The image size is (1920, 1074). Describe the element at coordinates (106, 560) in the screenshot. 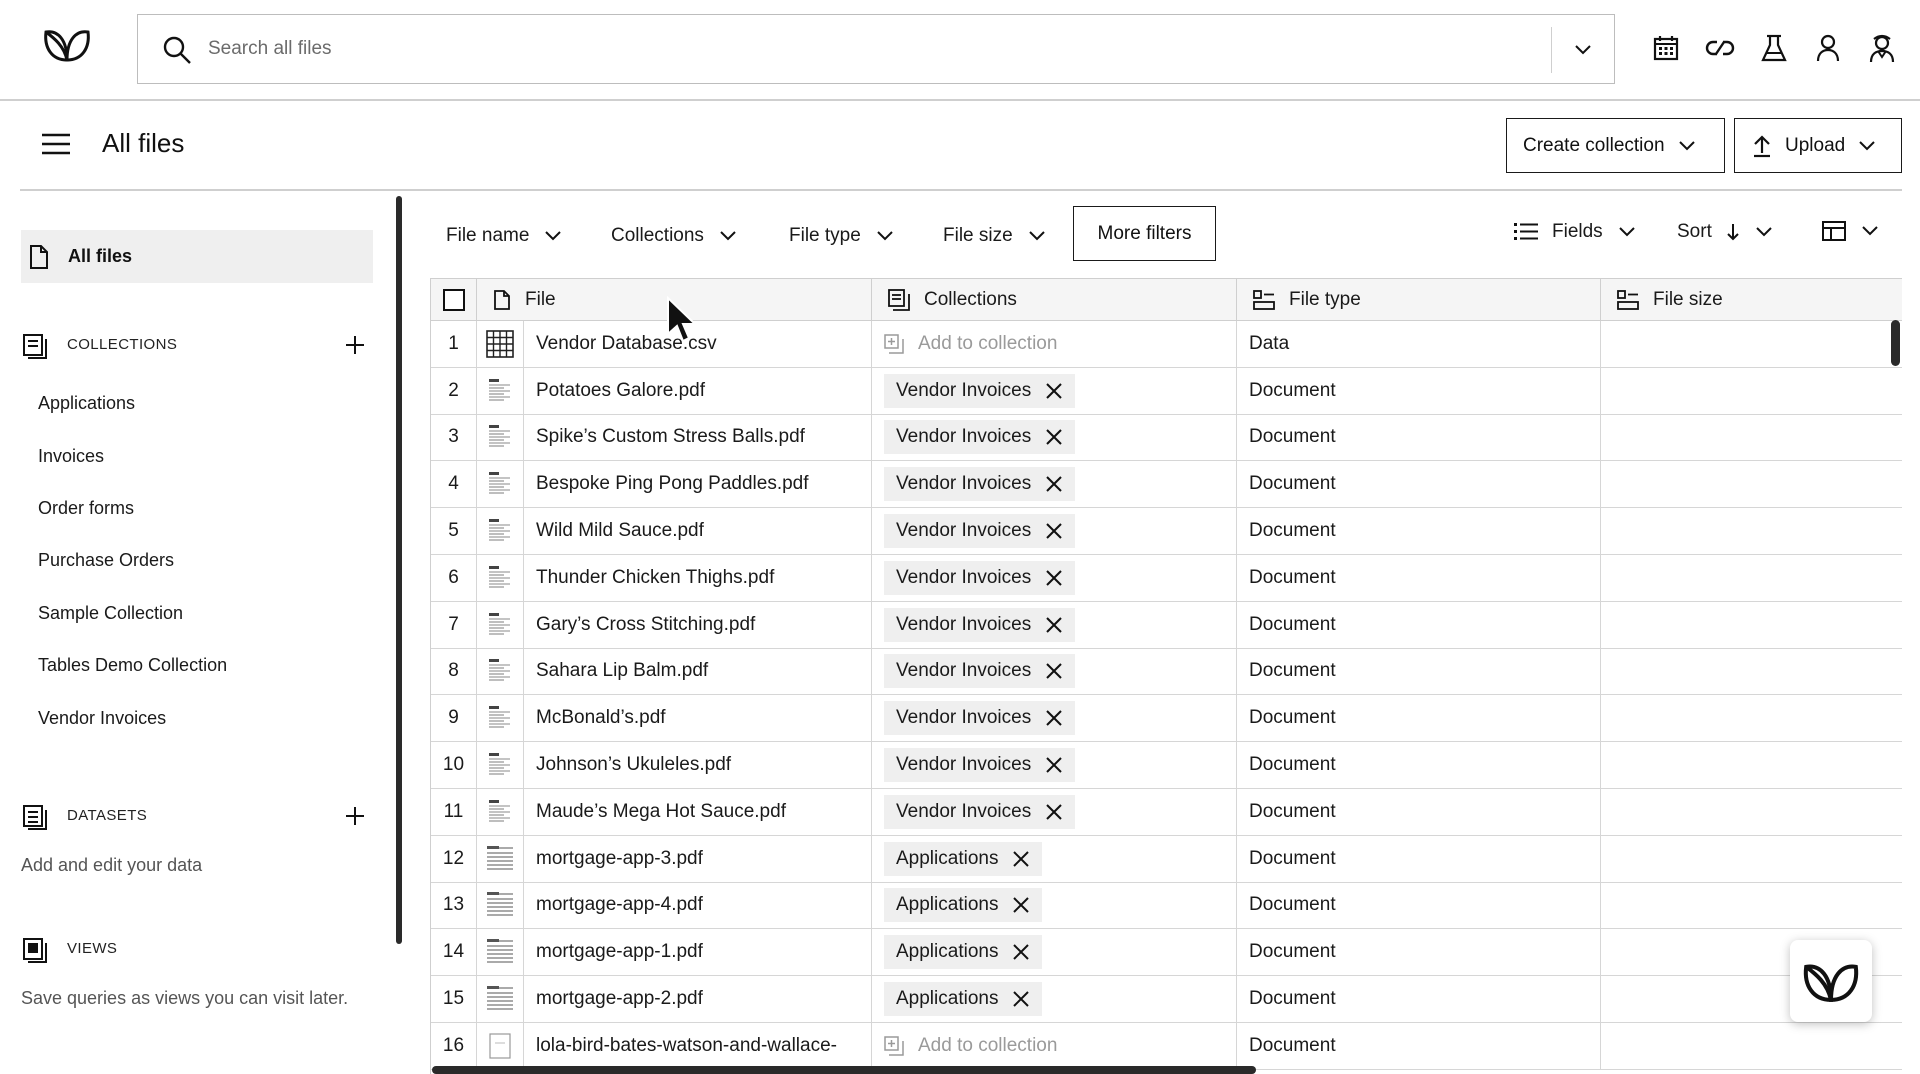

I see `sidebar-item-purchase-orders: Purchase Orders` at that location.